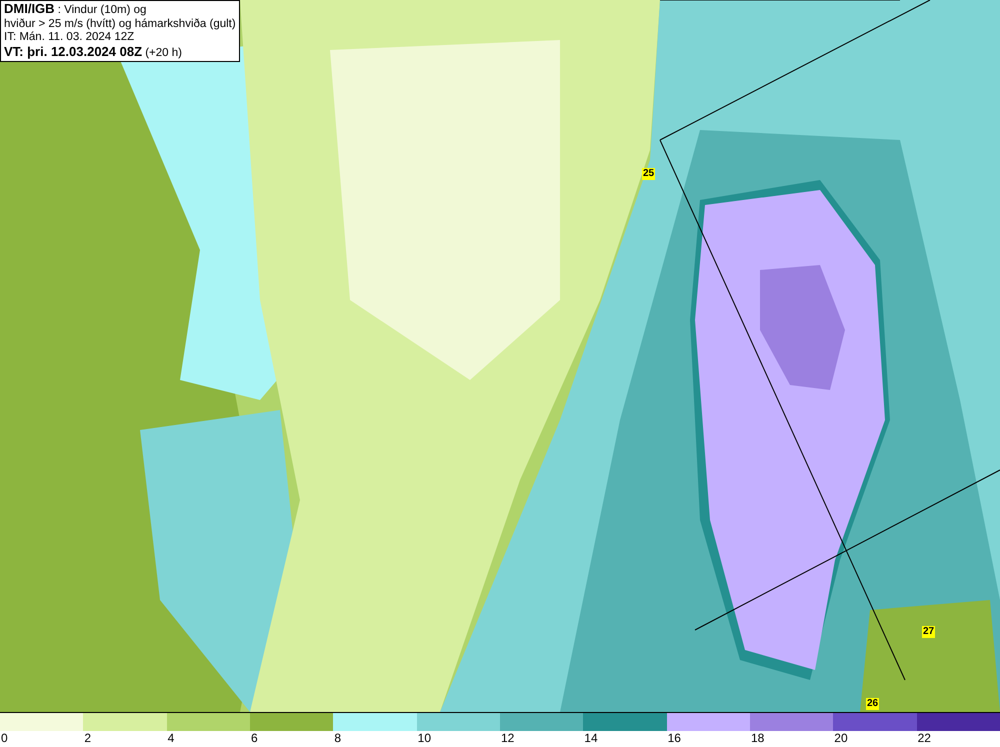  What do you see at coordinates (120, 24) in the screenshot?
I see `title-line: hviður > 25 m/s (hvítt) og hámarkshviða (gult)` at bounding box center [120, 24].